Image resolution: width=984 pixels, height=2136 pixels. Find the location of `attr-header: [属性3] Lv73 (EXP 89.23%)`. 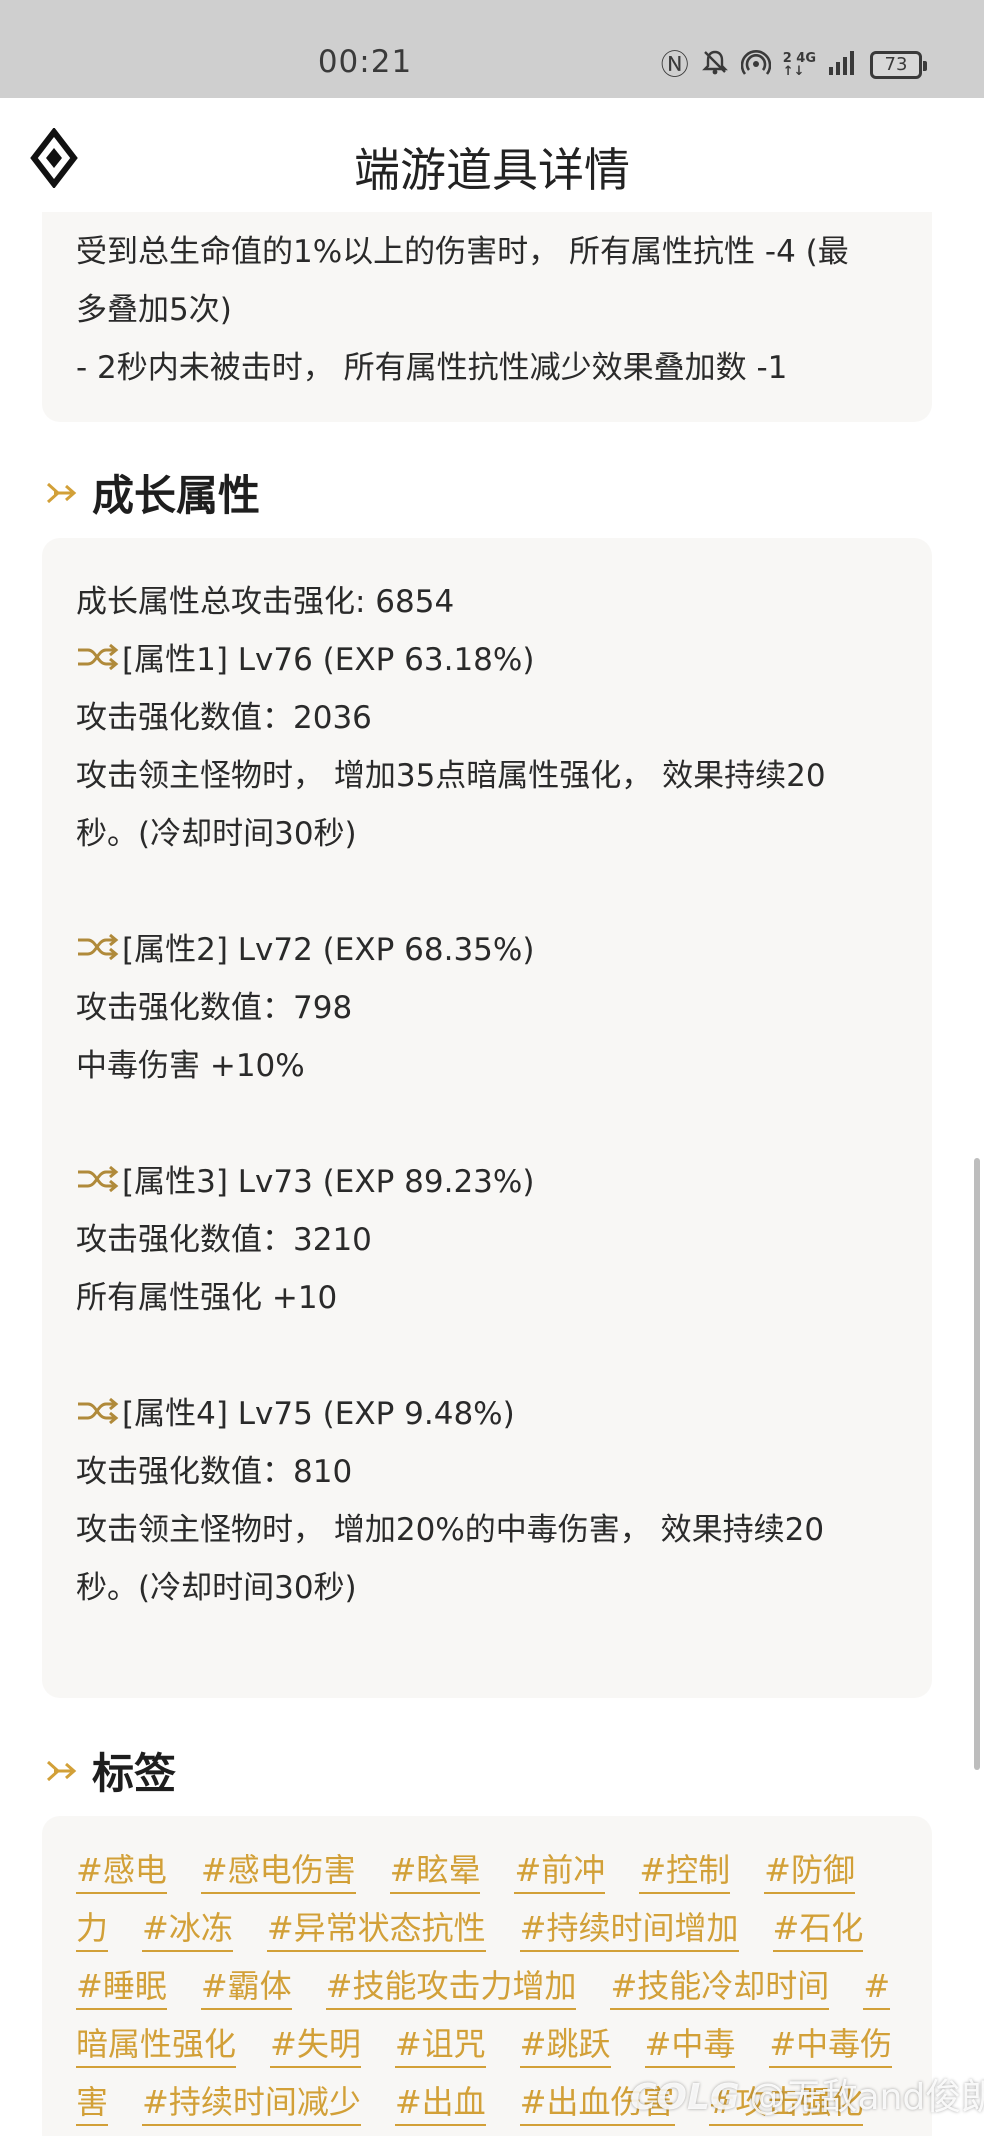

attr-header: [属性3] Lv73 (EXP 89.23%) is located at coordinates (305, 1178).